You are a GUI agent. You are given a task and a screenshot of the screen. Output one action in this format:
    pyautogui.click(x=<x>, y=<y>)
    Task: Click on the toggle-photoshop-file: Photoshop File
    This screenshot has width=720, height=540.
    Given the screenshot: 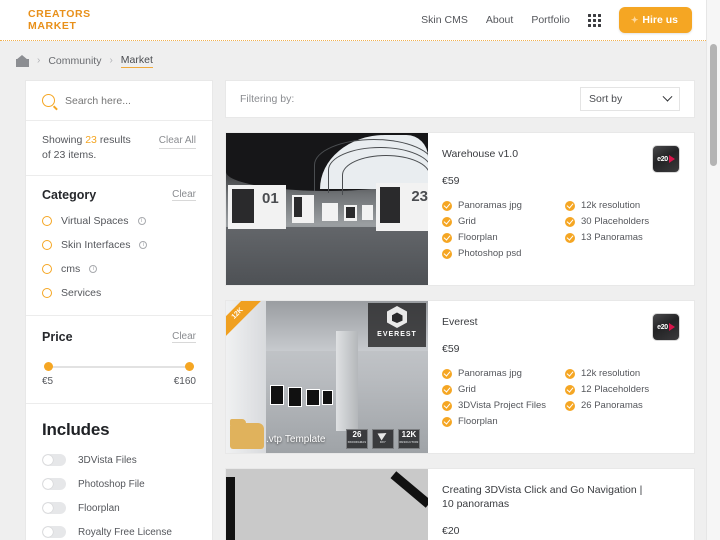 What is the action you would take?
    pyautogui.click(x=119, y=484)
    